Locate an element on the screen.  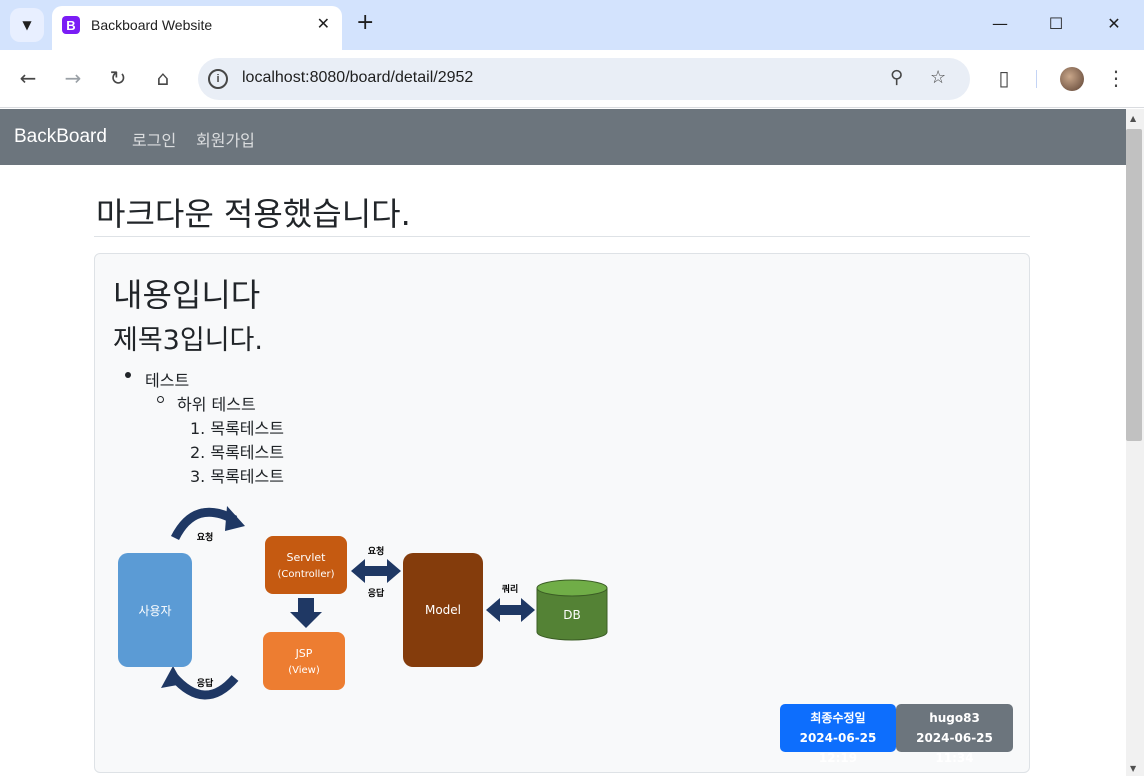
modified-date: 2024-06-25 12:19 is located at coordinates (838, 748).